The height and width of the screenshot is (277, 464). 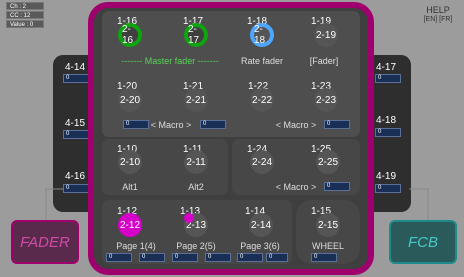 I want to click on macro-left-value-2: 0, so click(x=213, y=124).